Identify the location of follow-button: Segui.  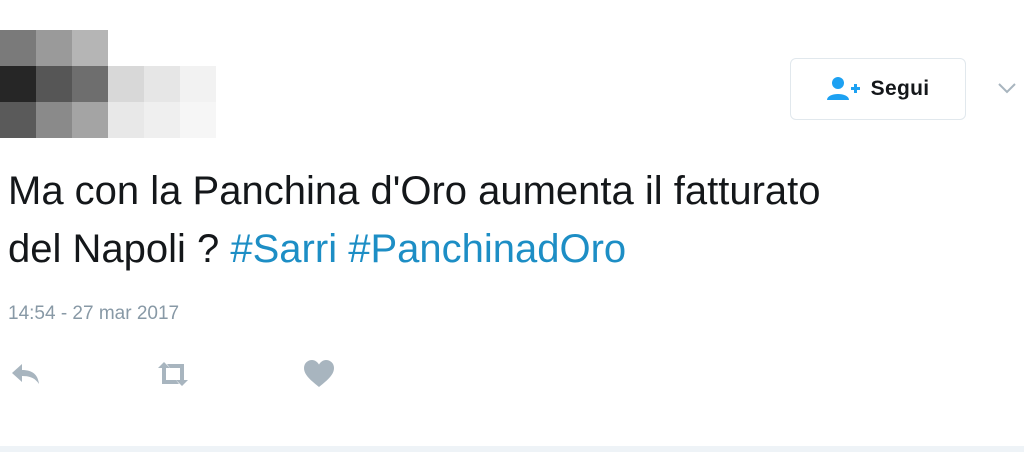
(878, 89).